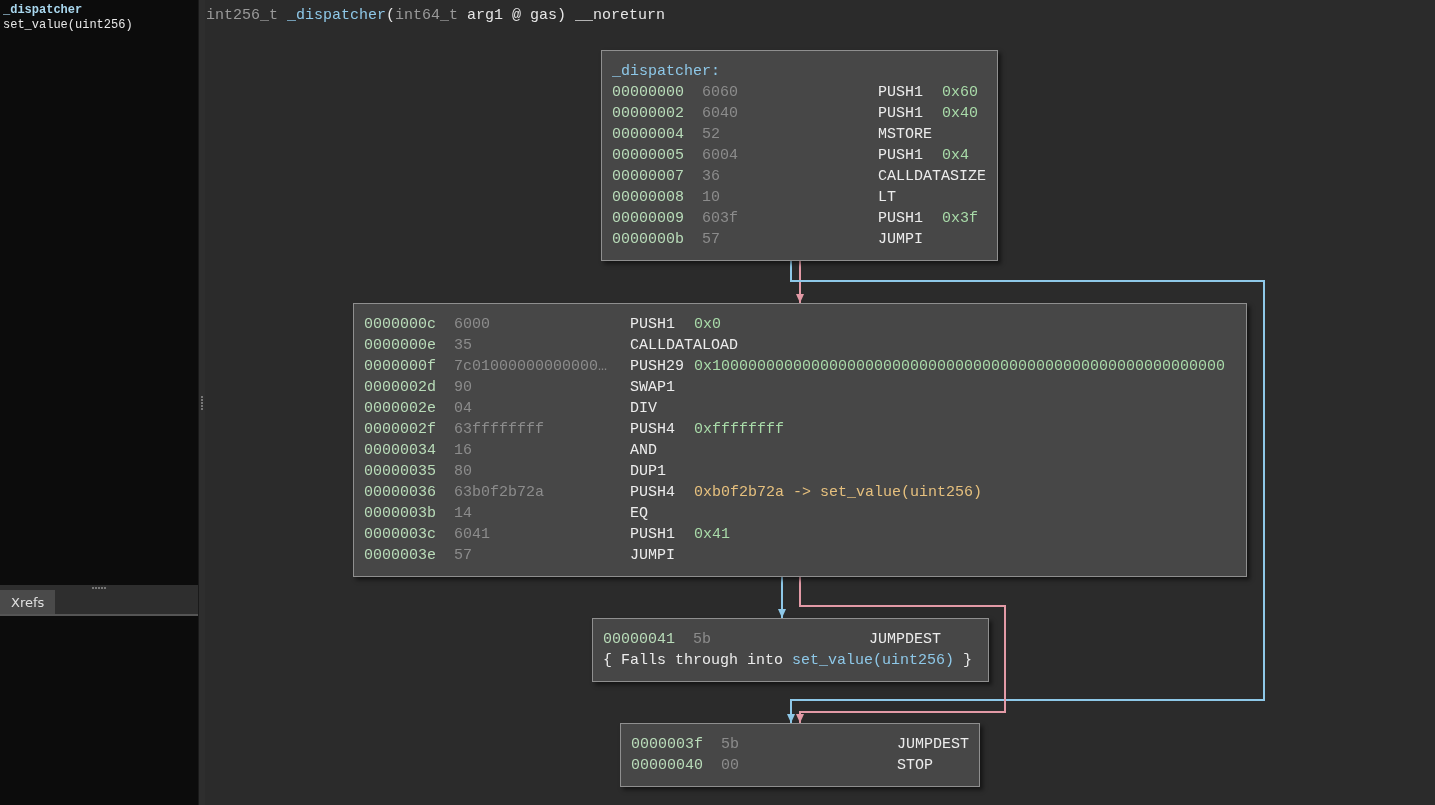  Describe the element at coordinates (648, 472) in the screenshot. I see `instruction-mnemonic: DUP1` at that location.